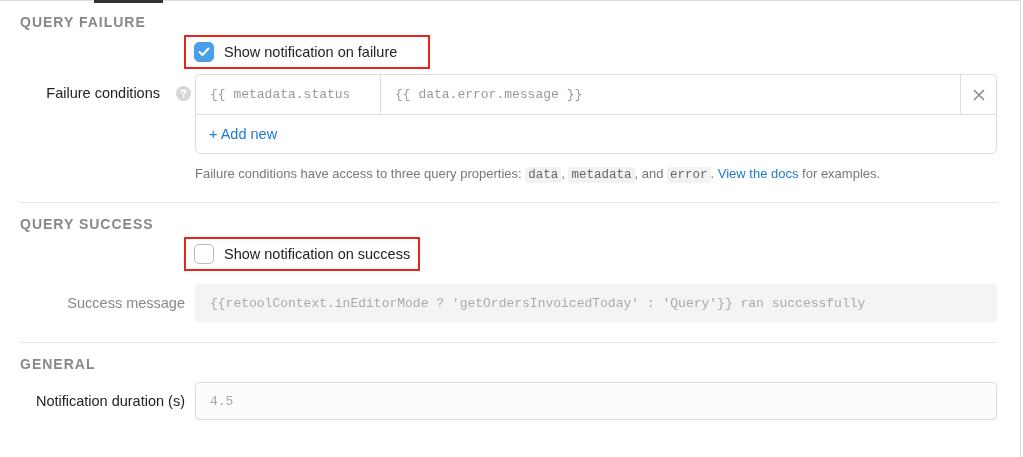 This screenshot has width=1023, height=457. Describe the element at coordinates (758, 173) in the screenshot. I see `docs-link: View the docs` at that location.